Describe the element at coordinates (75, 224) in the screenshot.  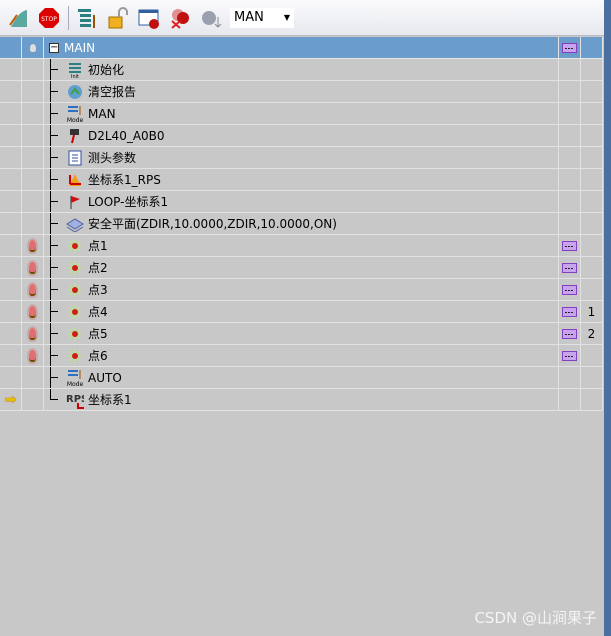
I see `safety-plane-icon` at that location.